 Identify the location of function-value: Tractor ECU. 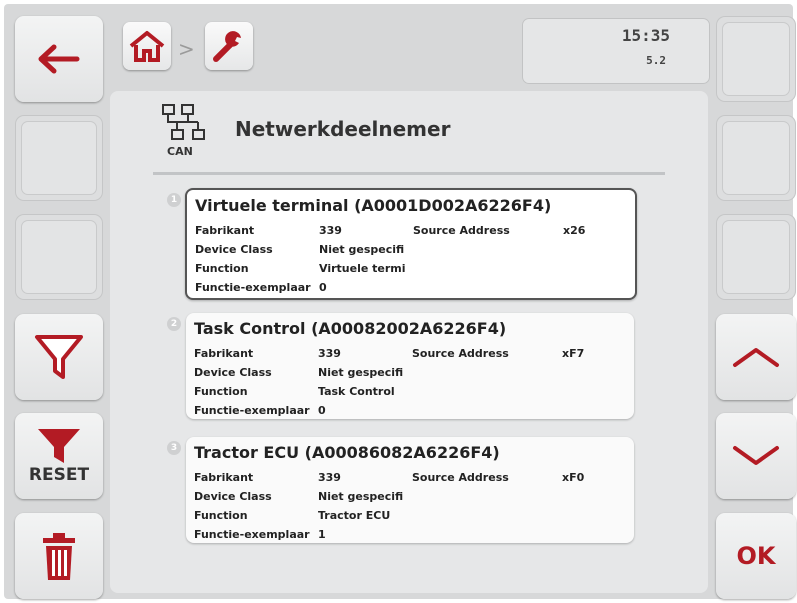
(354, 515).